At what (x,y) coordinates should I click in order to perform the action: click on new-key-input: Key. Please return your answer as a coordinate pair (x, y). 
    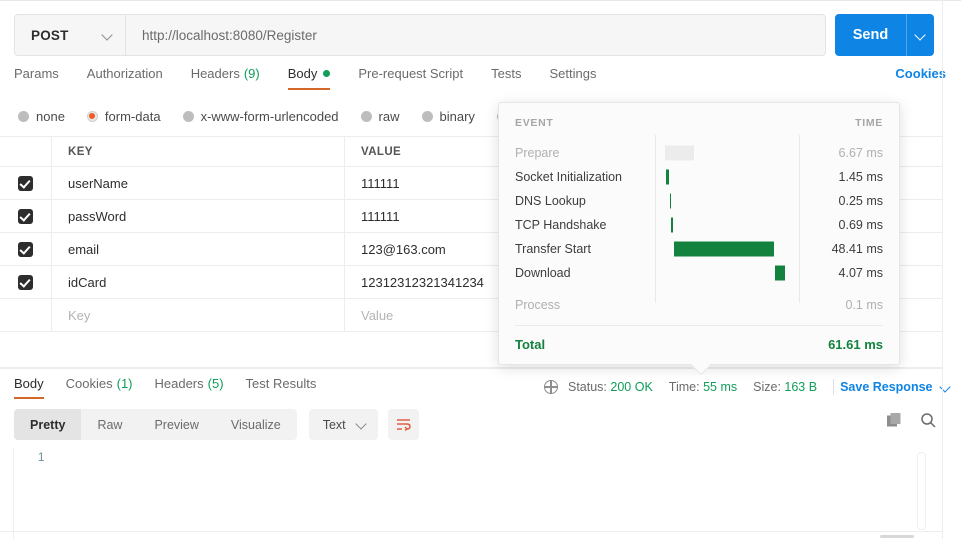
    Looking at the image, I should click on (198, 315).